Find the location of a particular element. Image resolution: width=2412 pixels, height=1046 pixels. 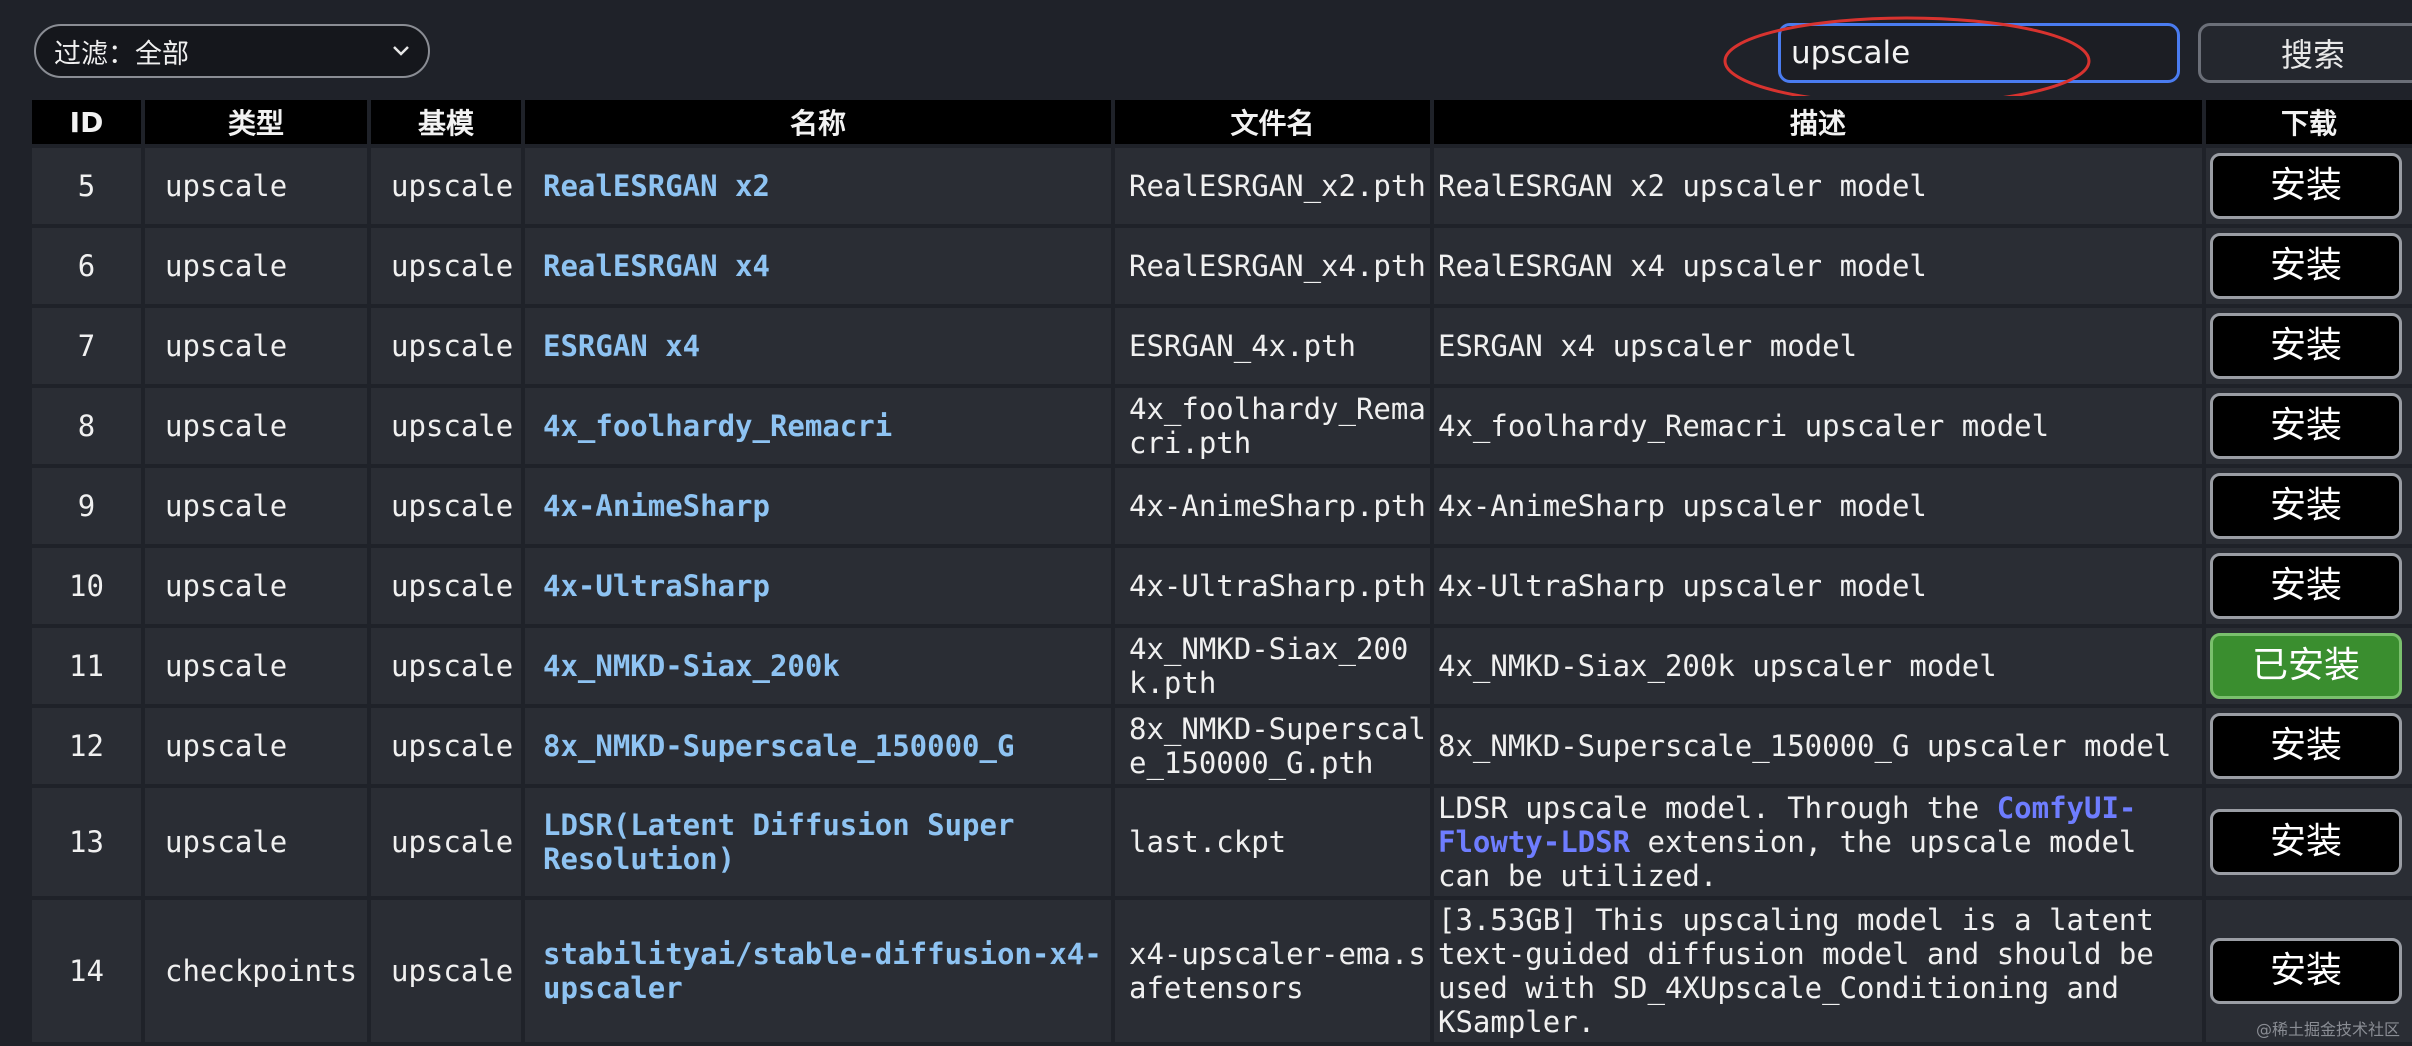

header-download: 下载 is located at coordinates (2308, 122).